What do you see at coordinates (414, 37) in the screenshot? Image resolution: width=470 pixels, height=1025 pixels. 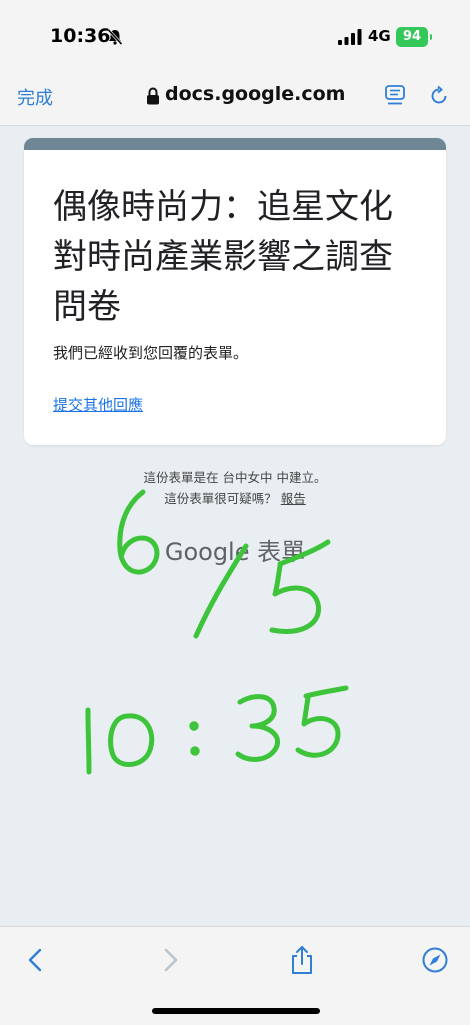 I see `battery-indicator: 94` at bounding box center [414, 37].